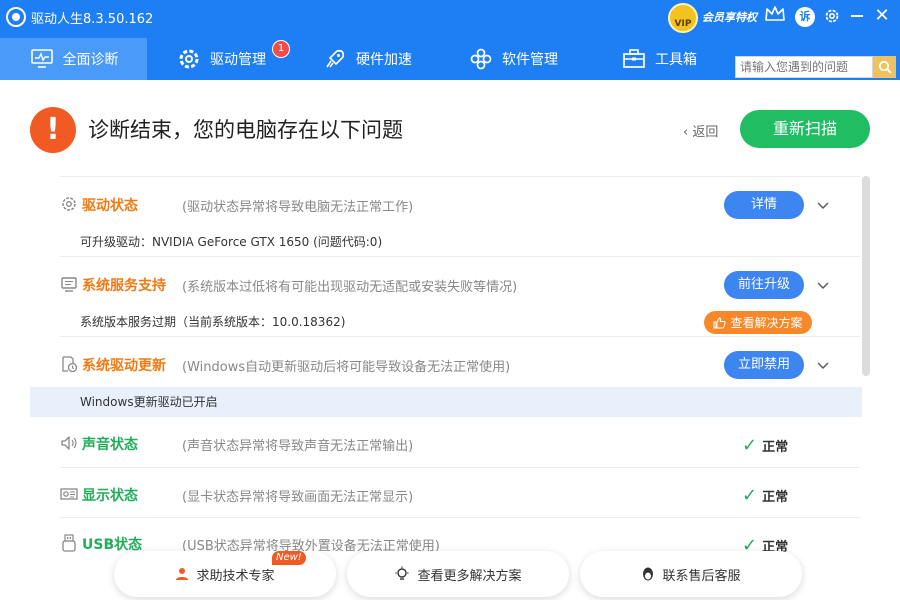  I want to click on tab-label: 工具箱, so click(676, 60).